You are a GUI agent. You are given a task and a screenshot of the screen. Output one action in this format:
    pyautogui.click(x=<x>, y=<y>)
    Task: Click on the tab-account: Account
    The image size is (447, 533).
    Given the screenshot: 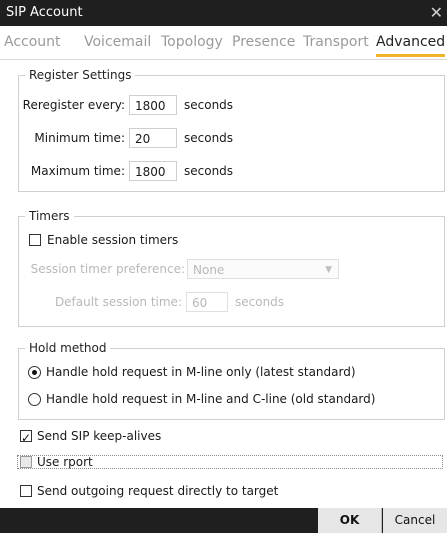 What is the action you would take?
    pyautogui.click(x=32, y=42)
    